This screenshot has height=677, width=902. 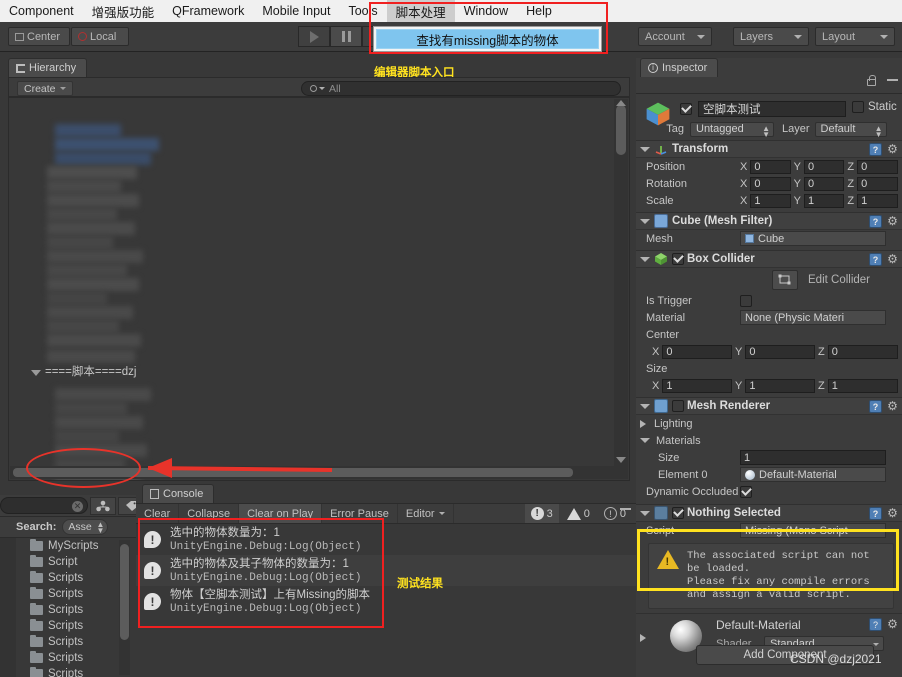 I want to click on play-button, so click(x=314, y=36).